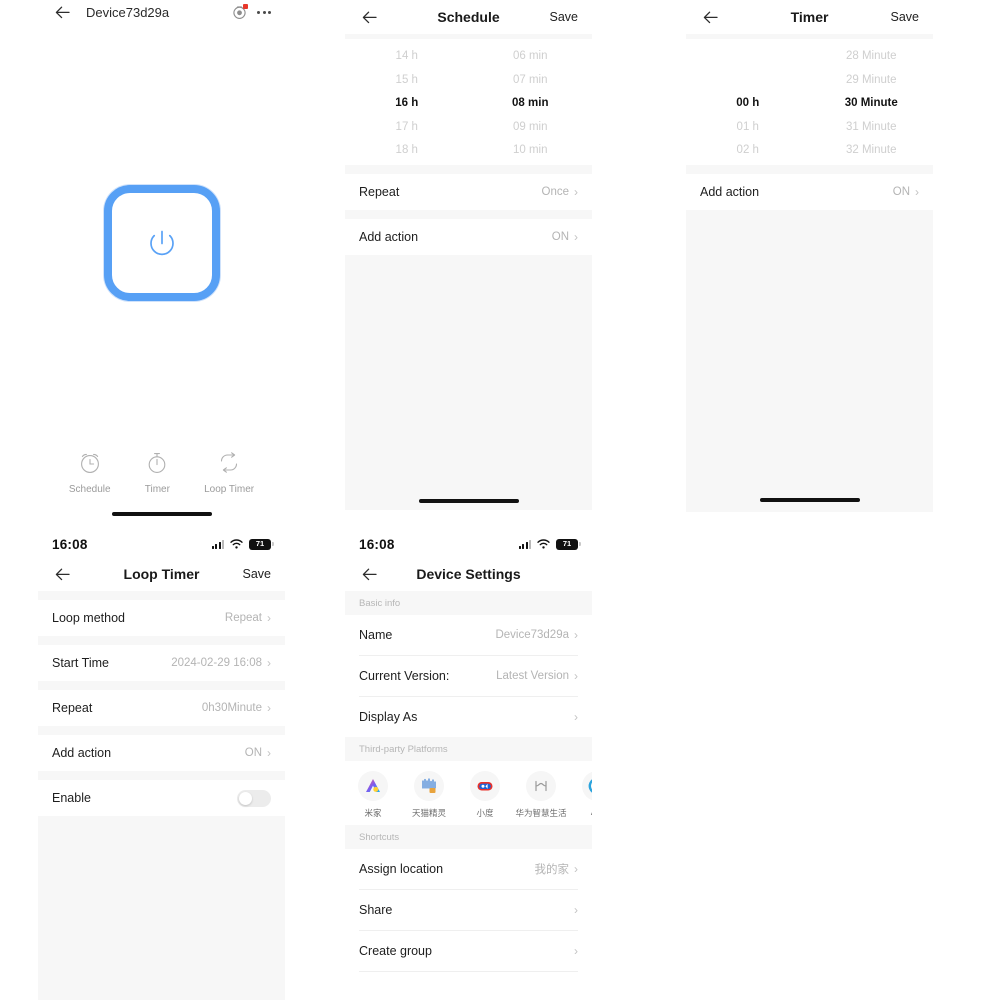 This screenshot has height=1000, width=1000. Describe the element at coordinates (468, 17) in the screenshot. I see `schedule-navbar: Schedule Save` at that location.